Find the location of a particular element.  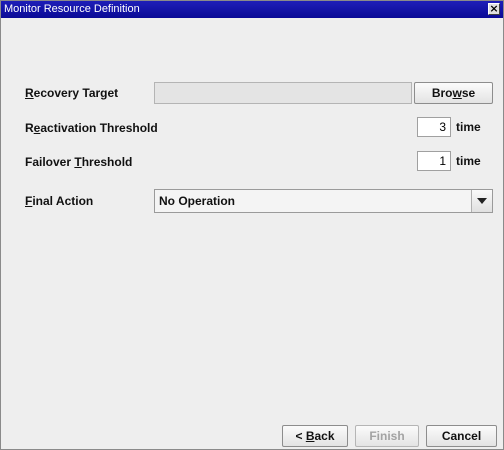

reactivation-threshold-label: Reactivation Threshold is located at coordinates (91, 128).